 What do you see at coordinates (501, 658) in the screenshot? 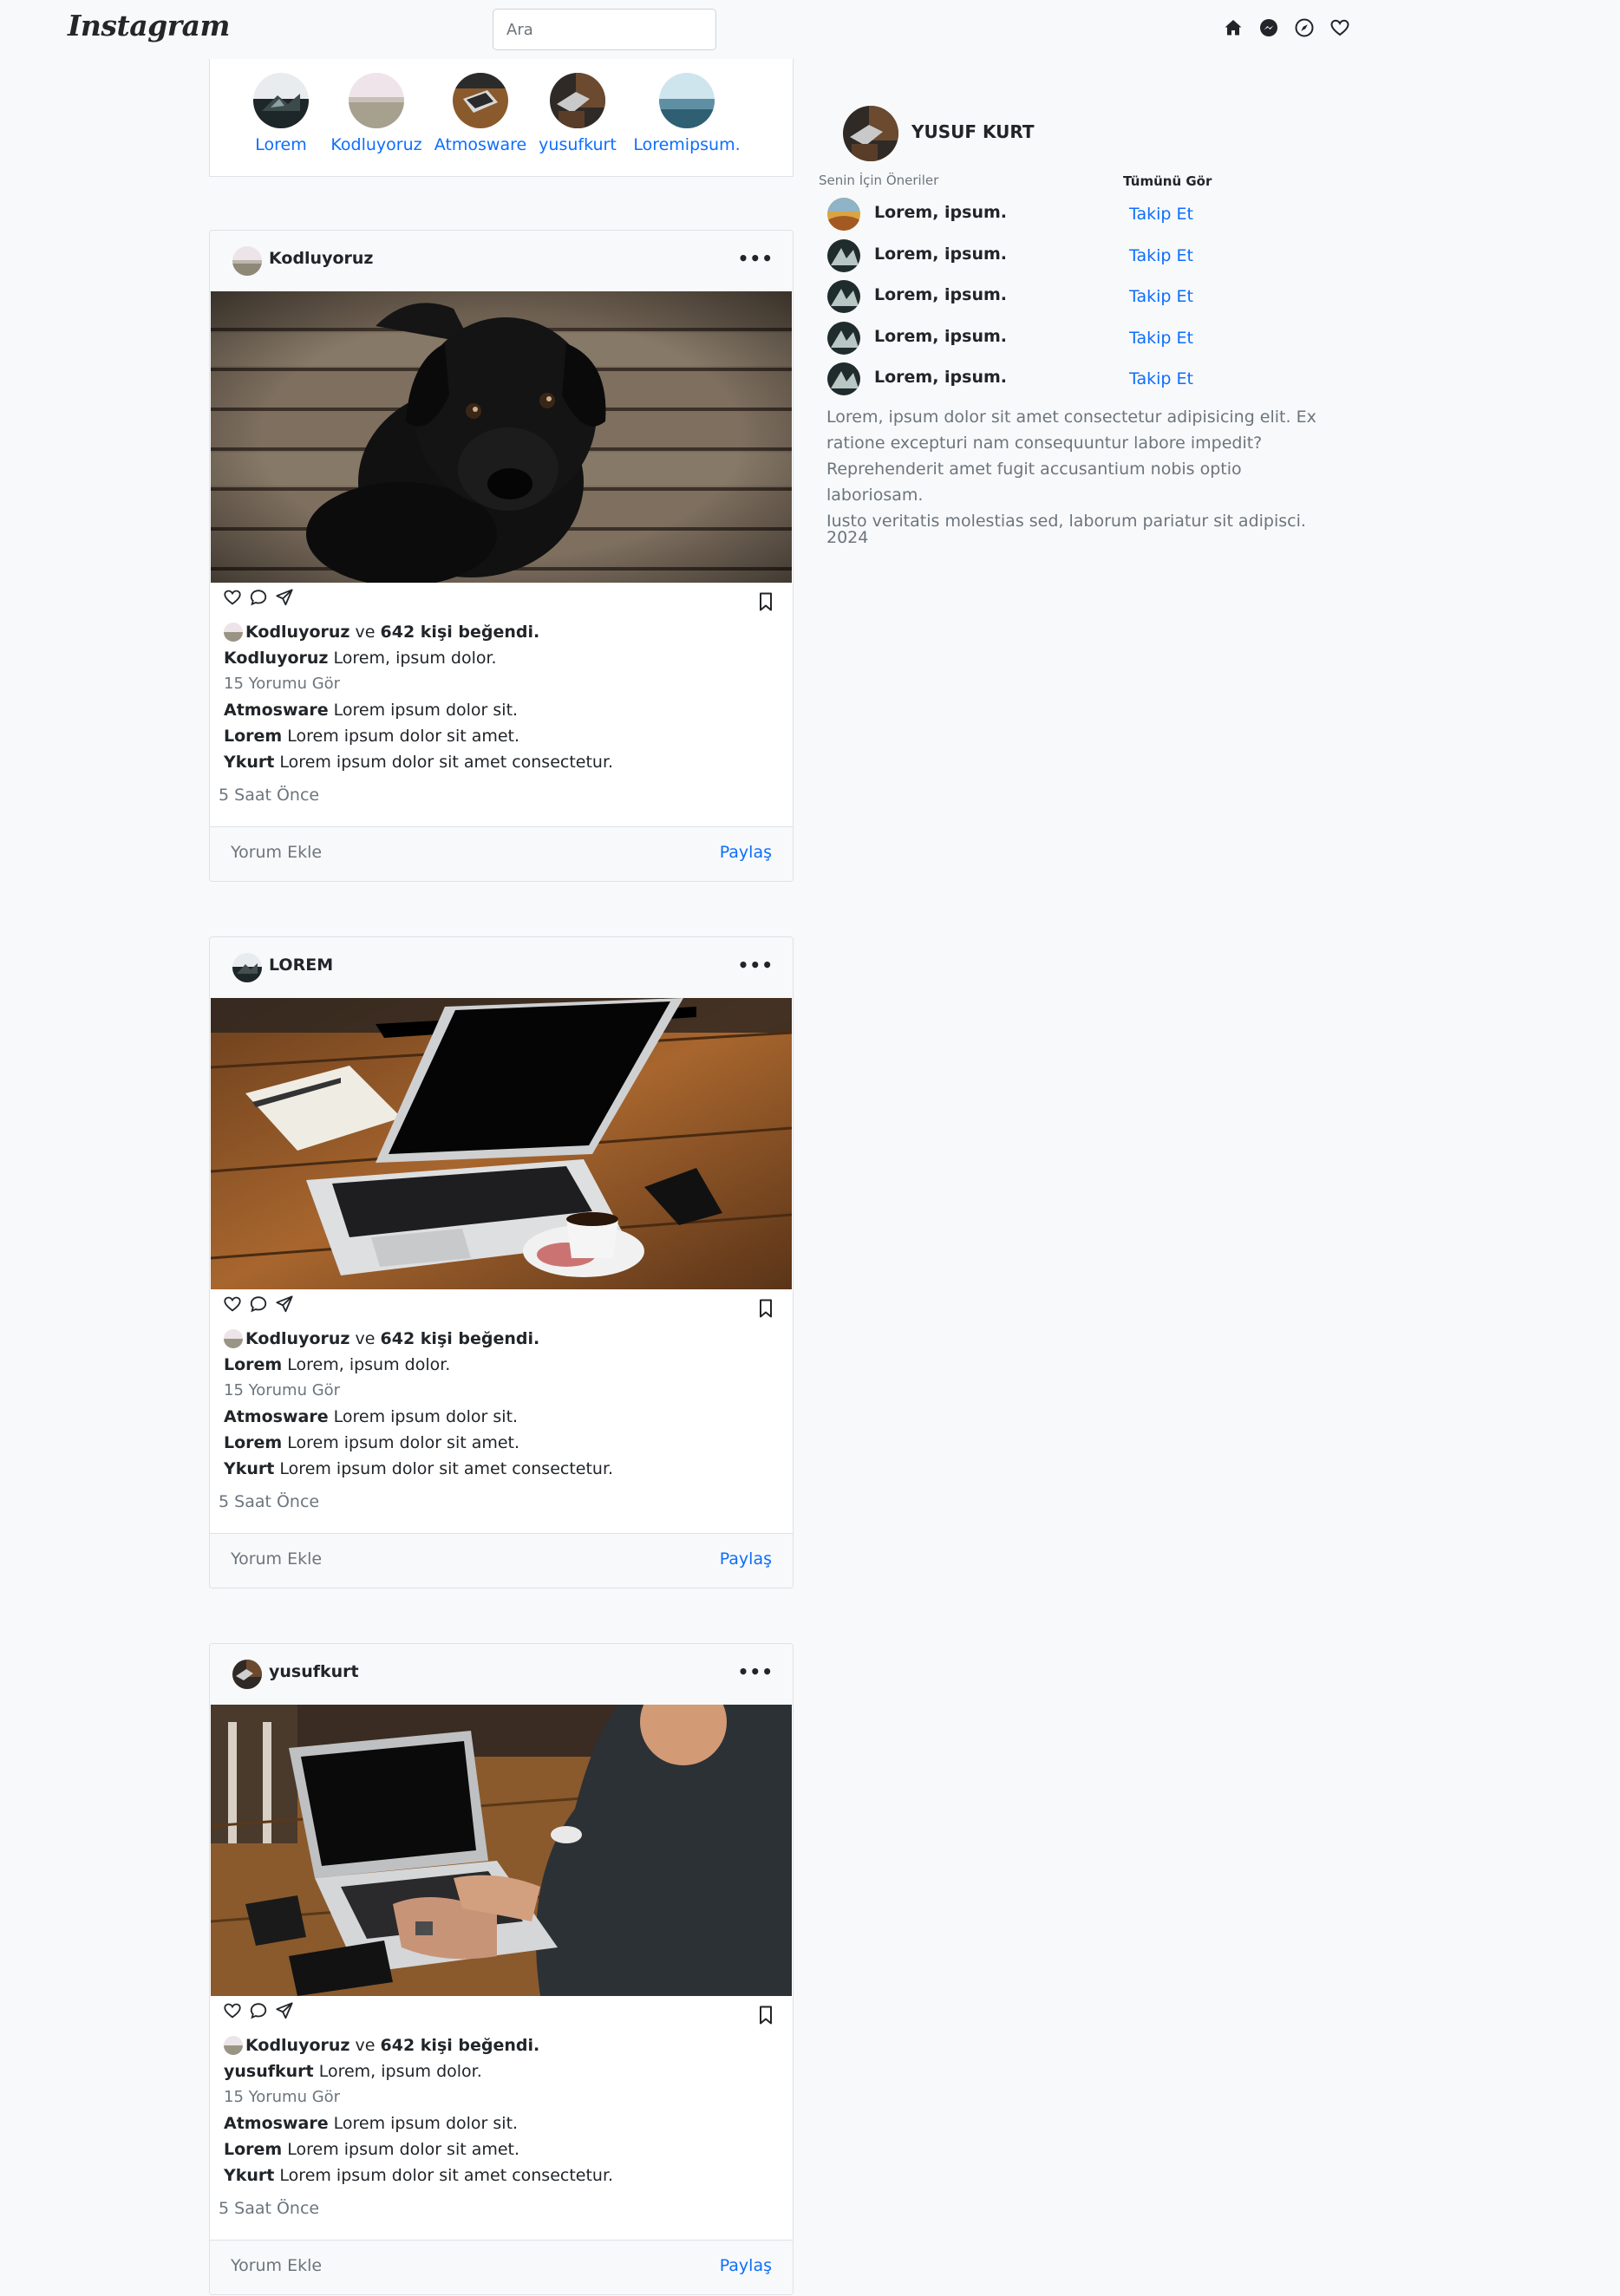
I see `caption: Kodluyoruz Lorem, ipsum dolor.` at bounding box center [501, 658].